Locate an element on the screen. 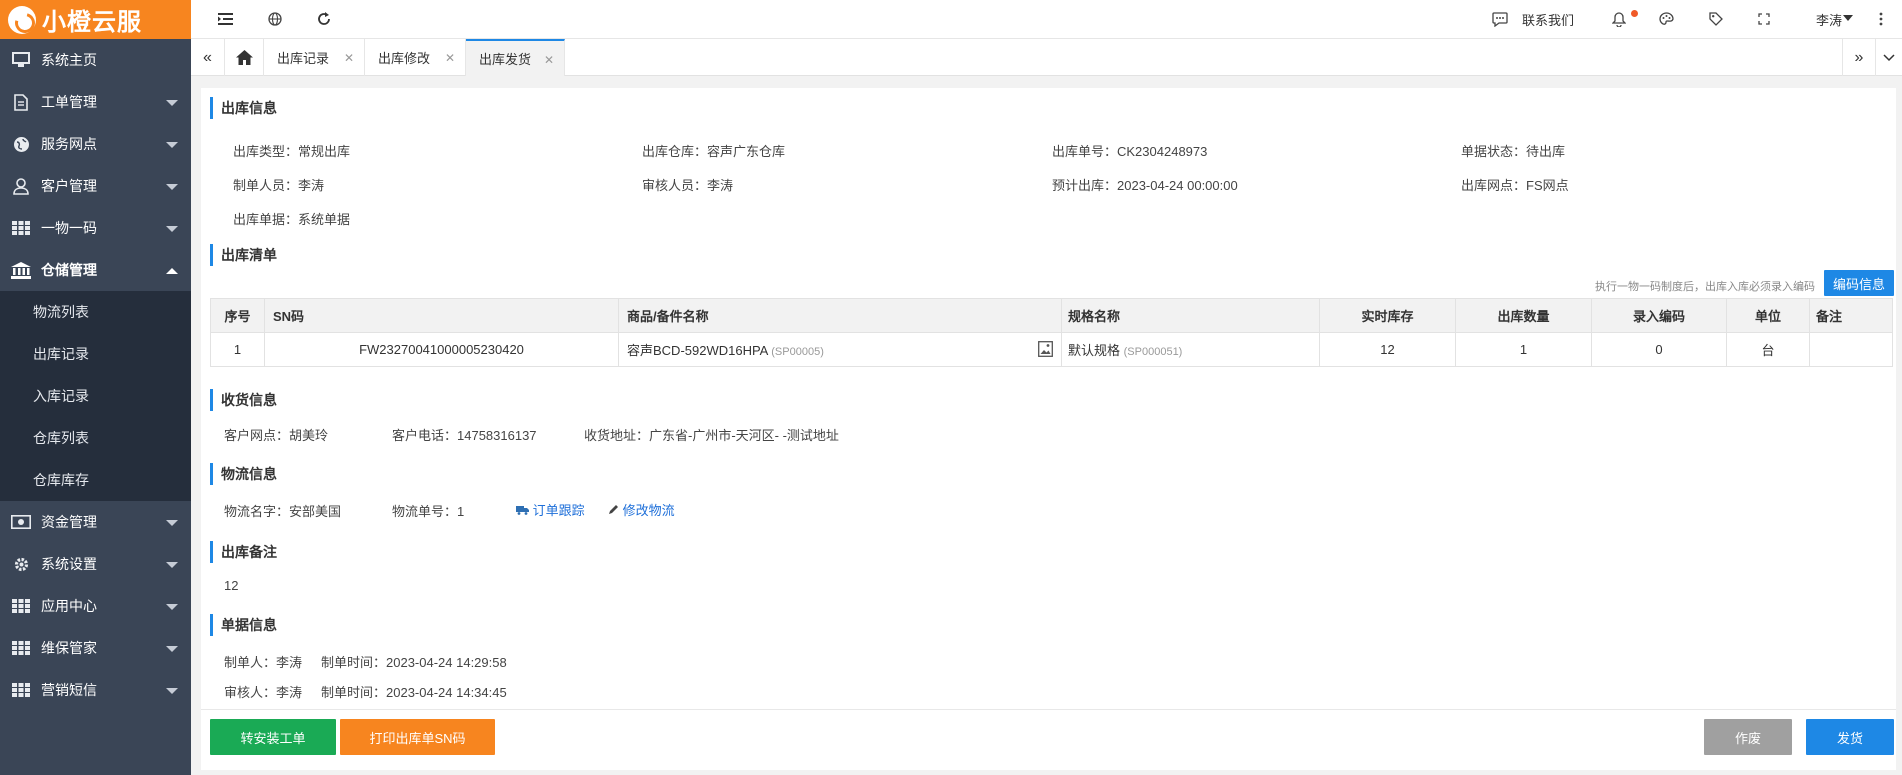  edit-logistics-link: 修改物流 is located at coordinates (641, 509).